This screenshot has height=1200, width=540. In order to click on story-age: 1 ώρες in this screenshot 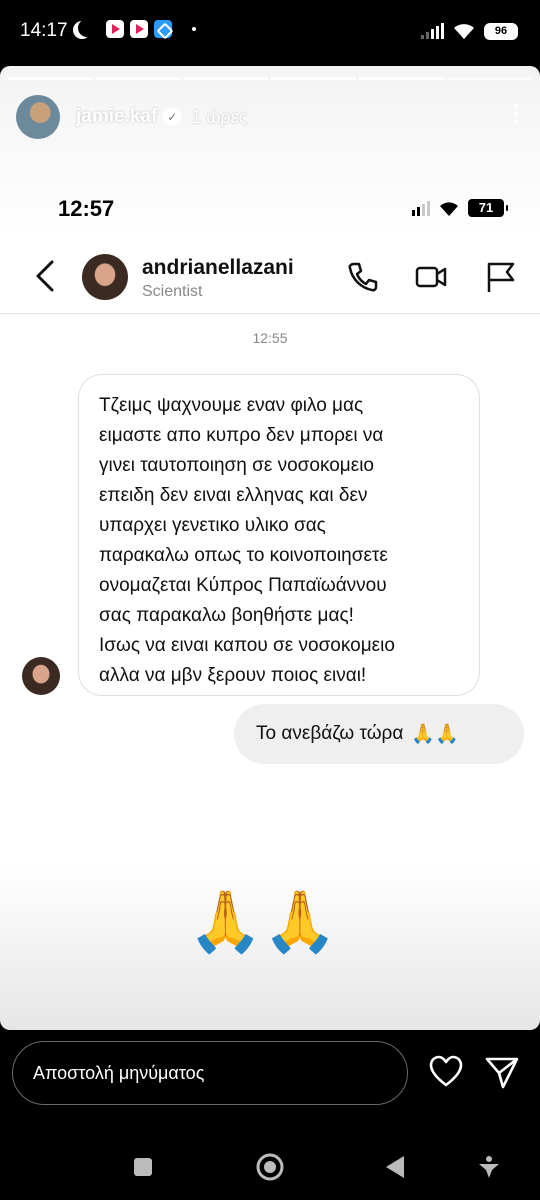, I will do `click(219, 116)`.